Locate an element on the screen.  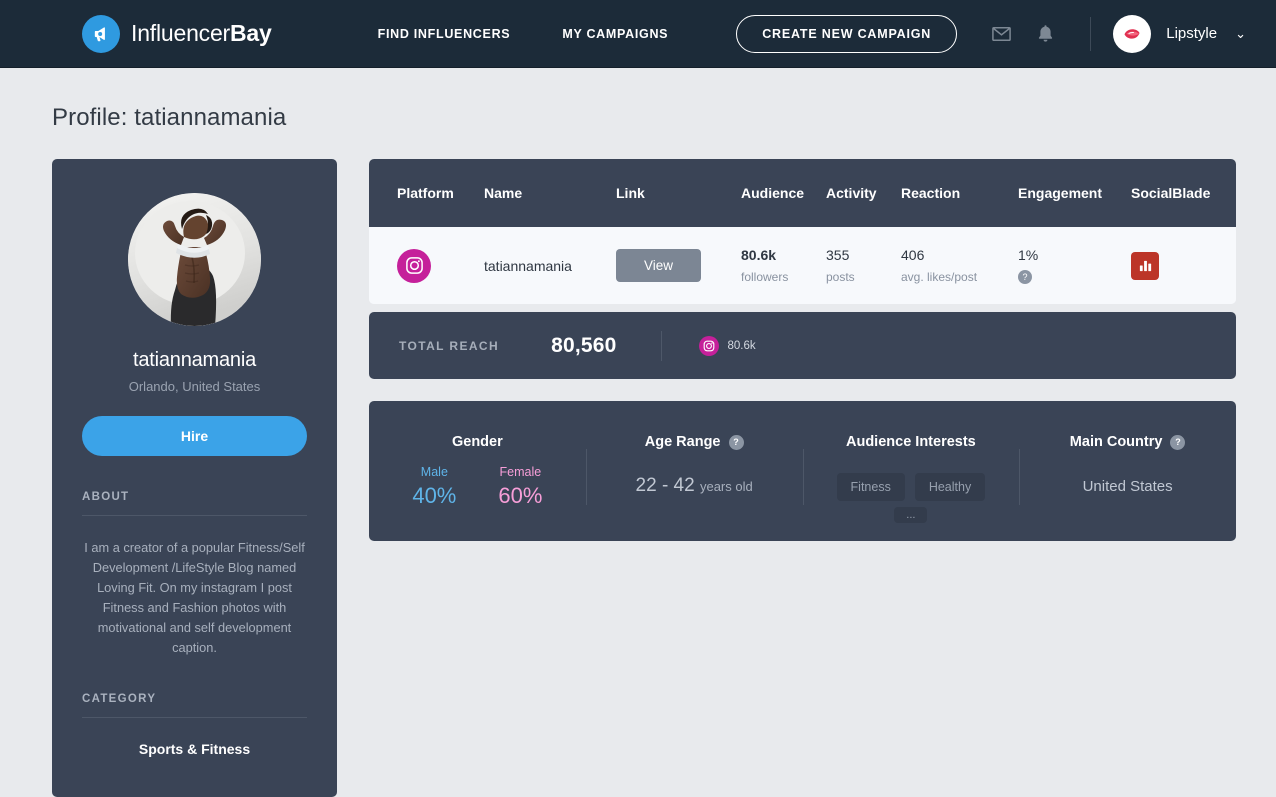
bell-icon is located at coordinates (1045, 34).